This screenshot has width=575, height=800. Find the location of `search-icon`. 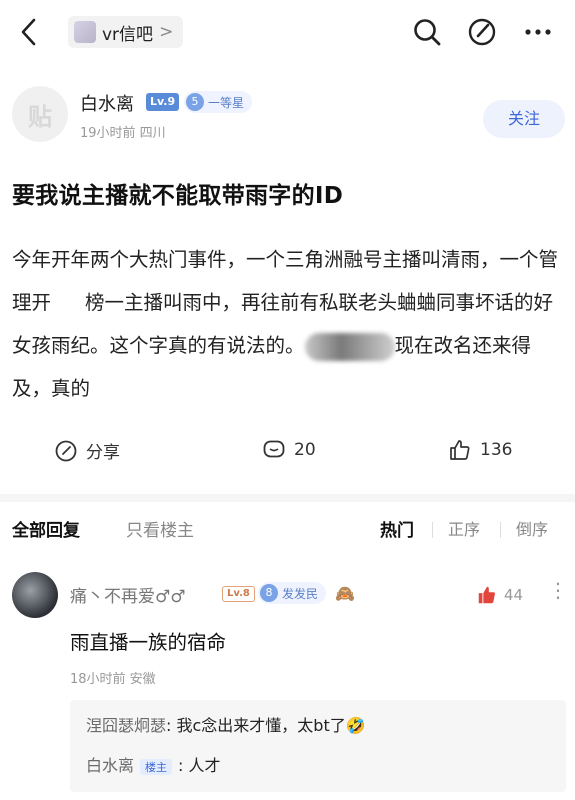

search-icon is located at coordinates (427, 32).